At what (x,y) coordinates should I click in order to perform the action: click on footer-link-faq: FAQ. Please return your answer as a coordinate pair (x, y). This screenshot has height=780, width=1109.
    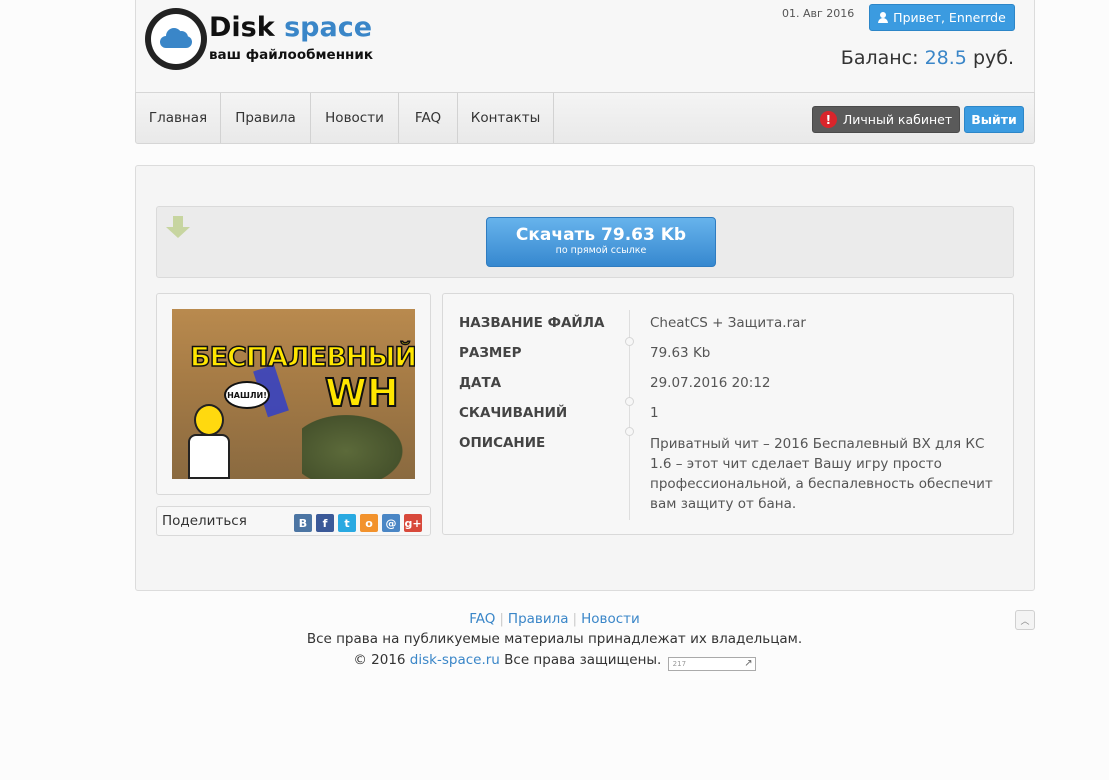
    Looking at the image, I should click on (482, 619).